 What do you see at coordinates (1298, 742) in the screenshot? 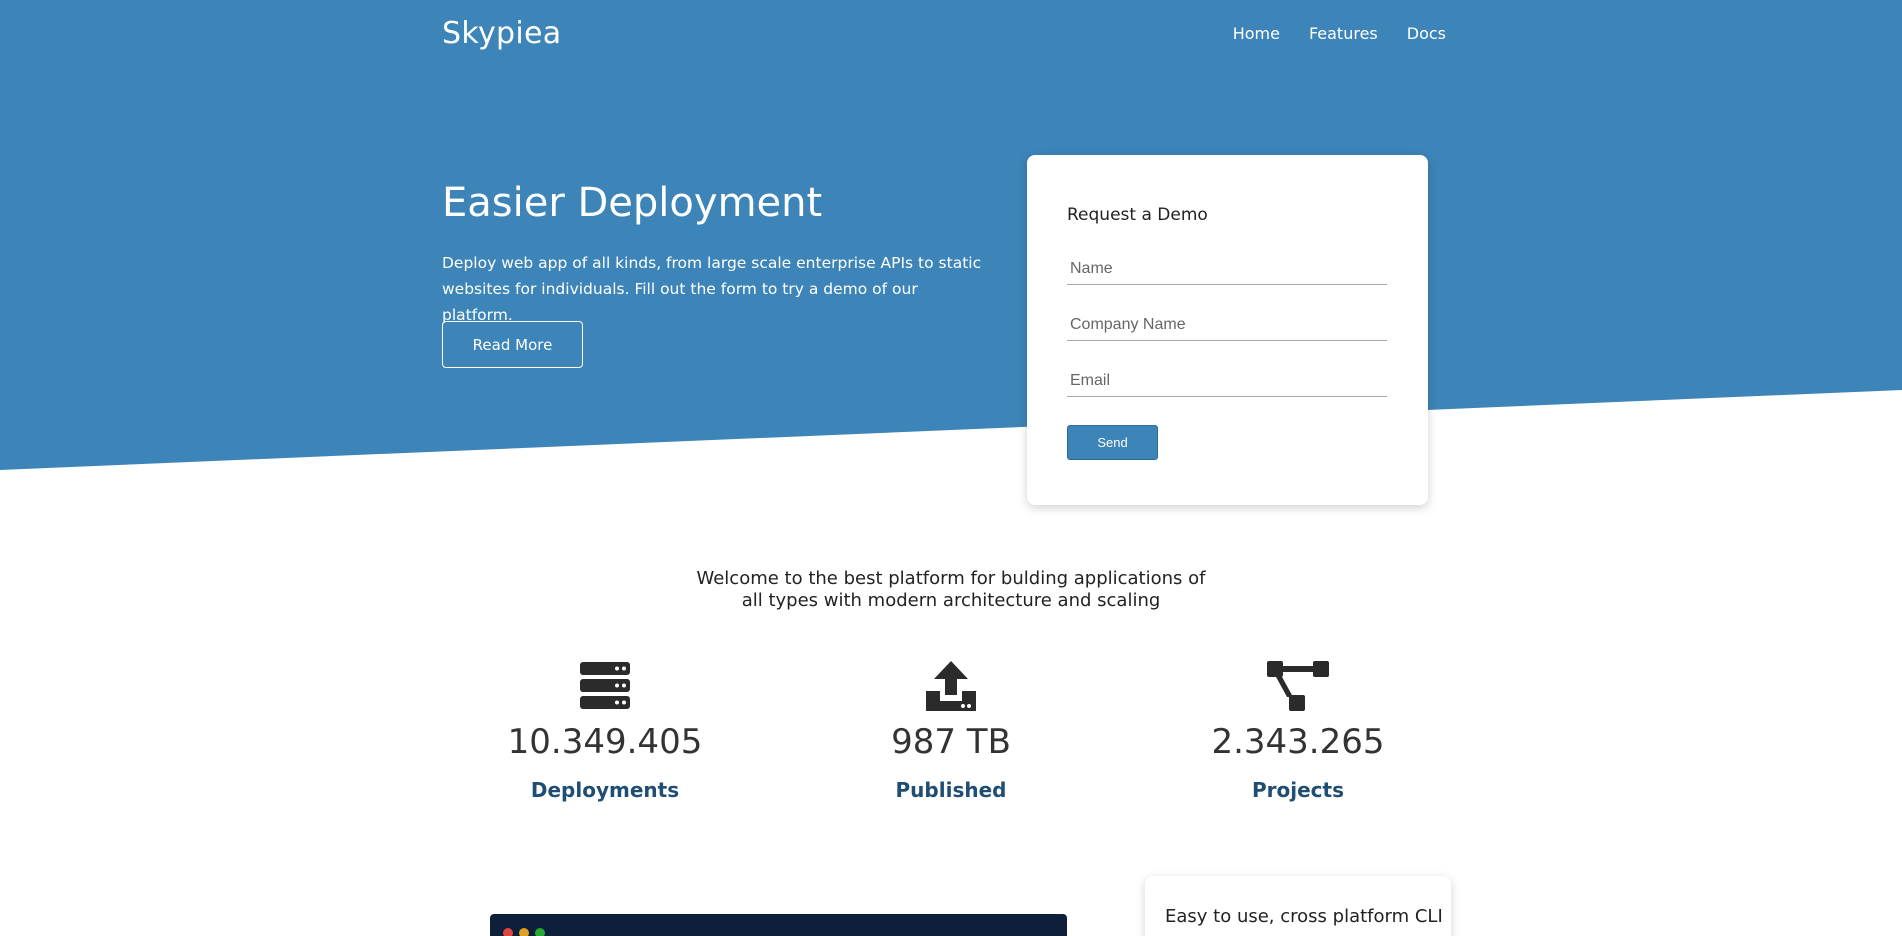
I see `stat-value: 2.343.265` at bounding box center [1298, 742].